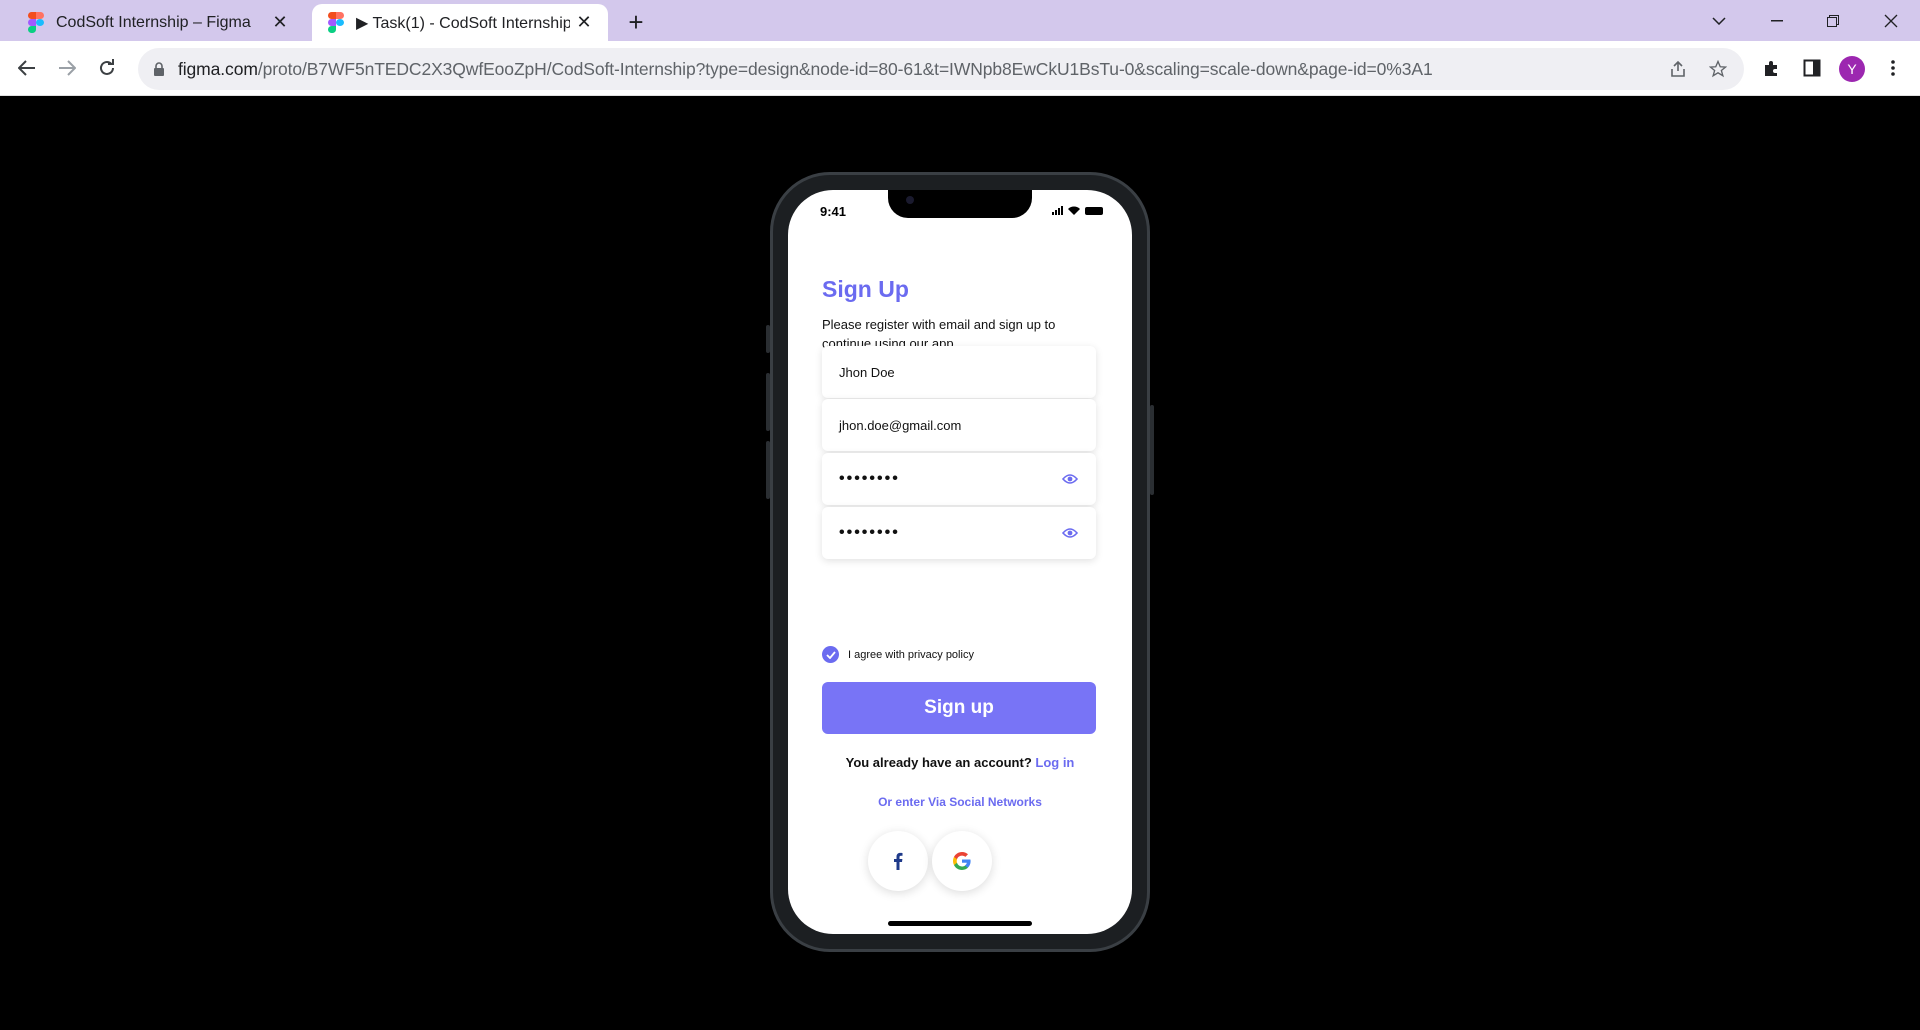 This screenshot has width=1920, height=1030. I want to click on email-field-value: jhon.doe@gmail.com, so click(900, 425).